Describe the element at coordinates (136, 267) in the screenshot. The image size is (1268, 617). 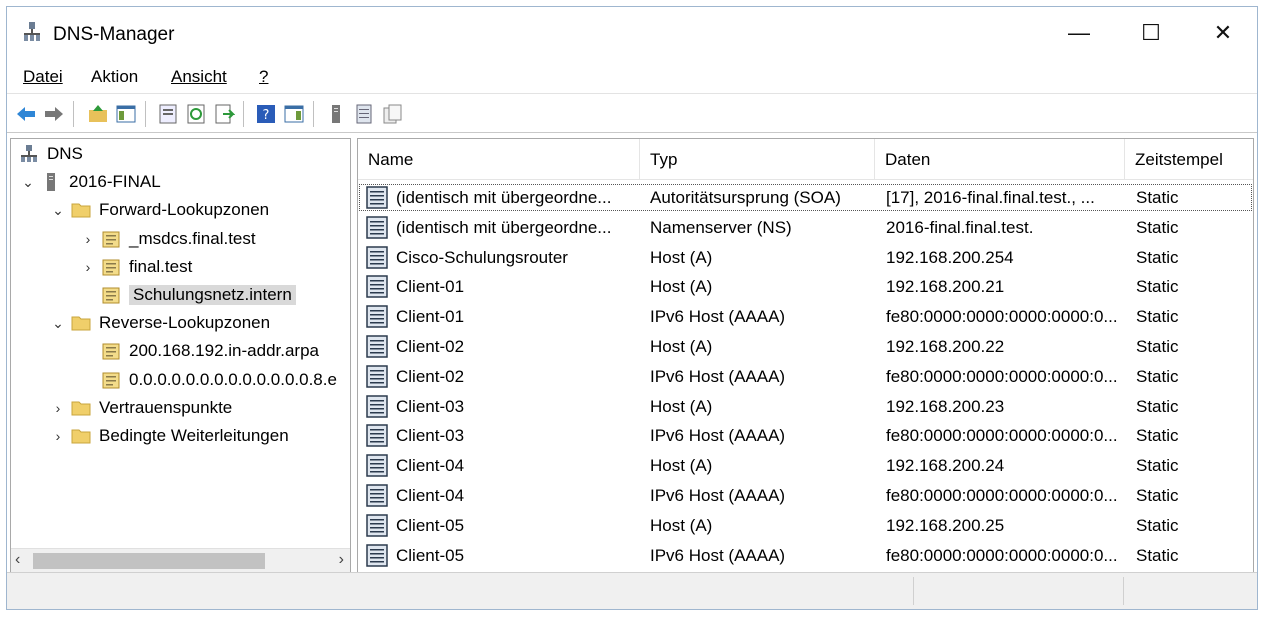
I see `tree-node: › final.test` at that location.